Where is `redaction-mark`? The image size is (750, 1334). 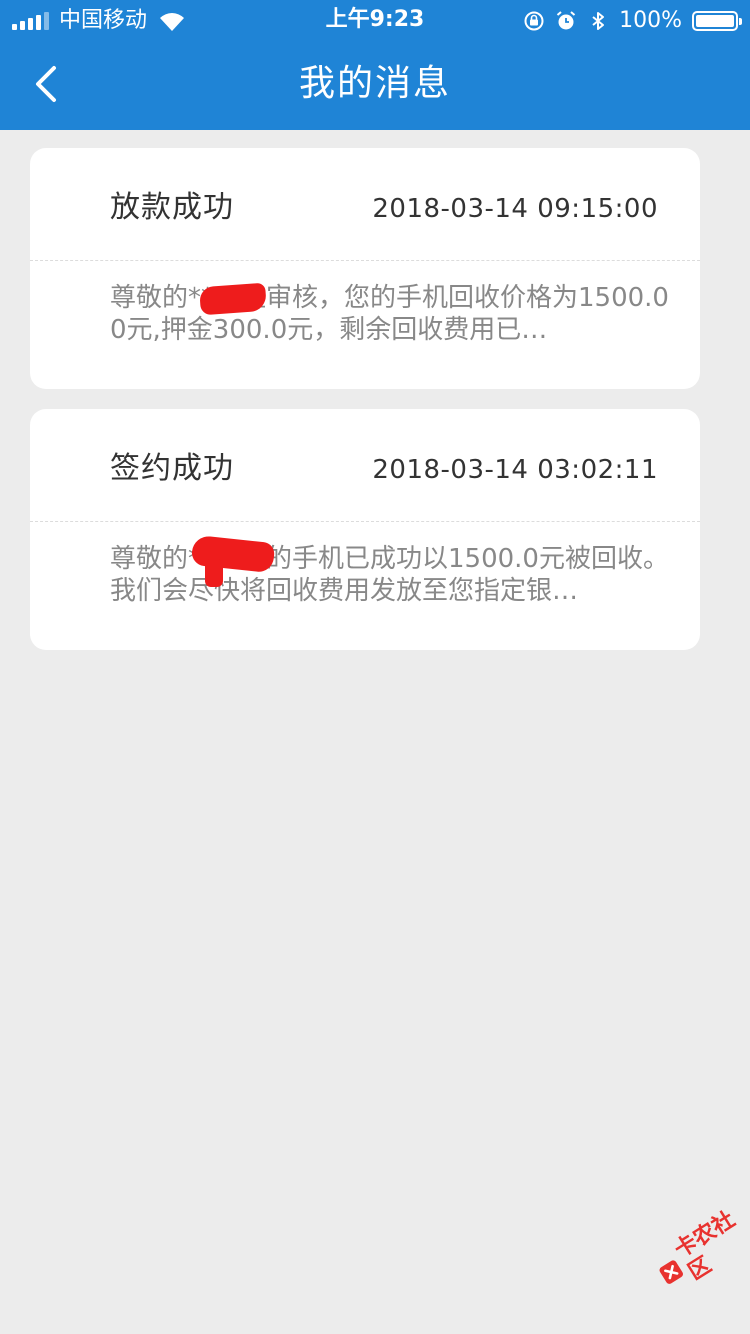
redaction-mark is located at coordinates (214, 573).